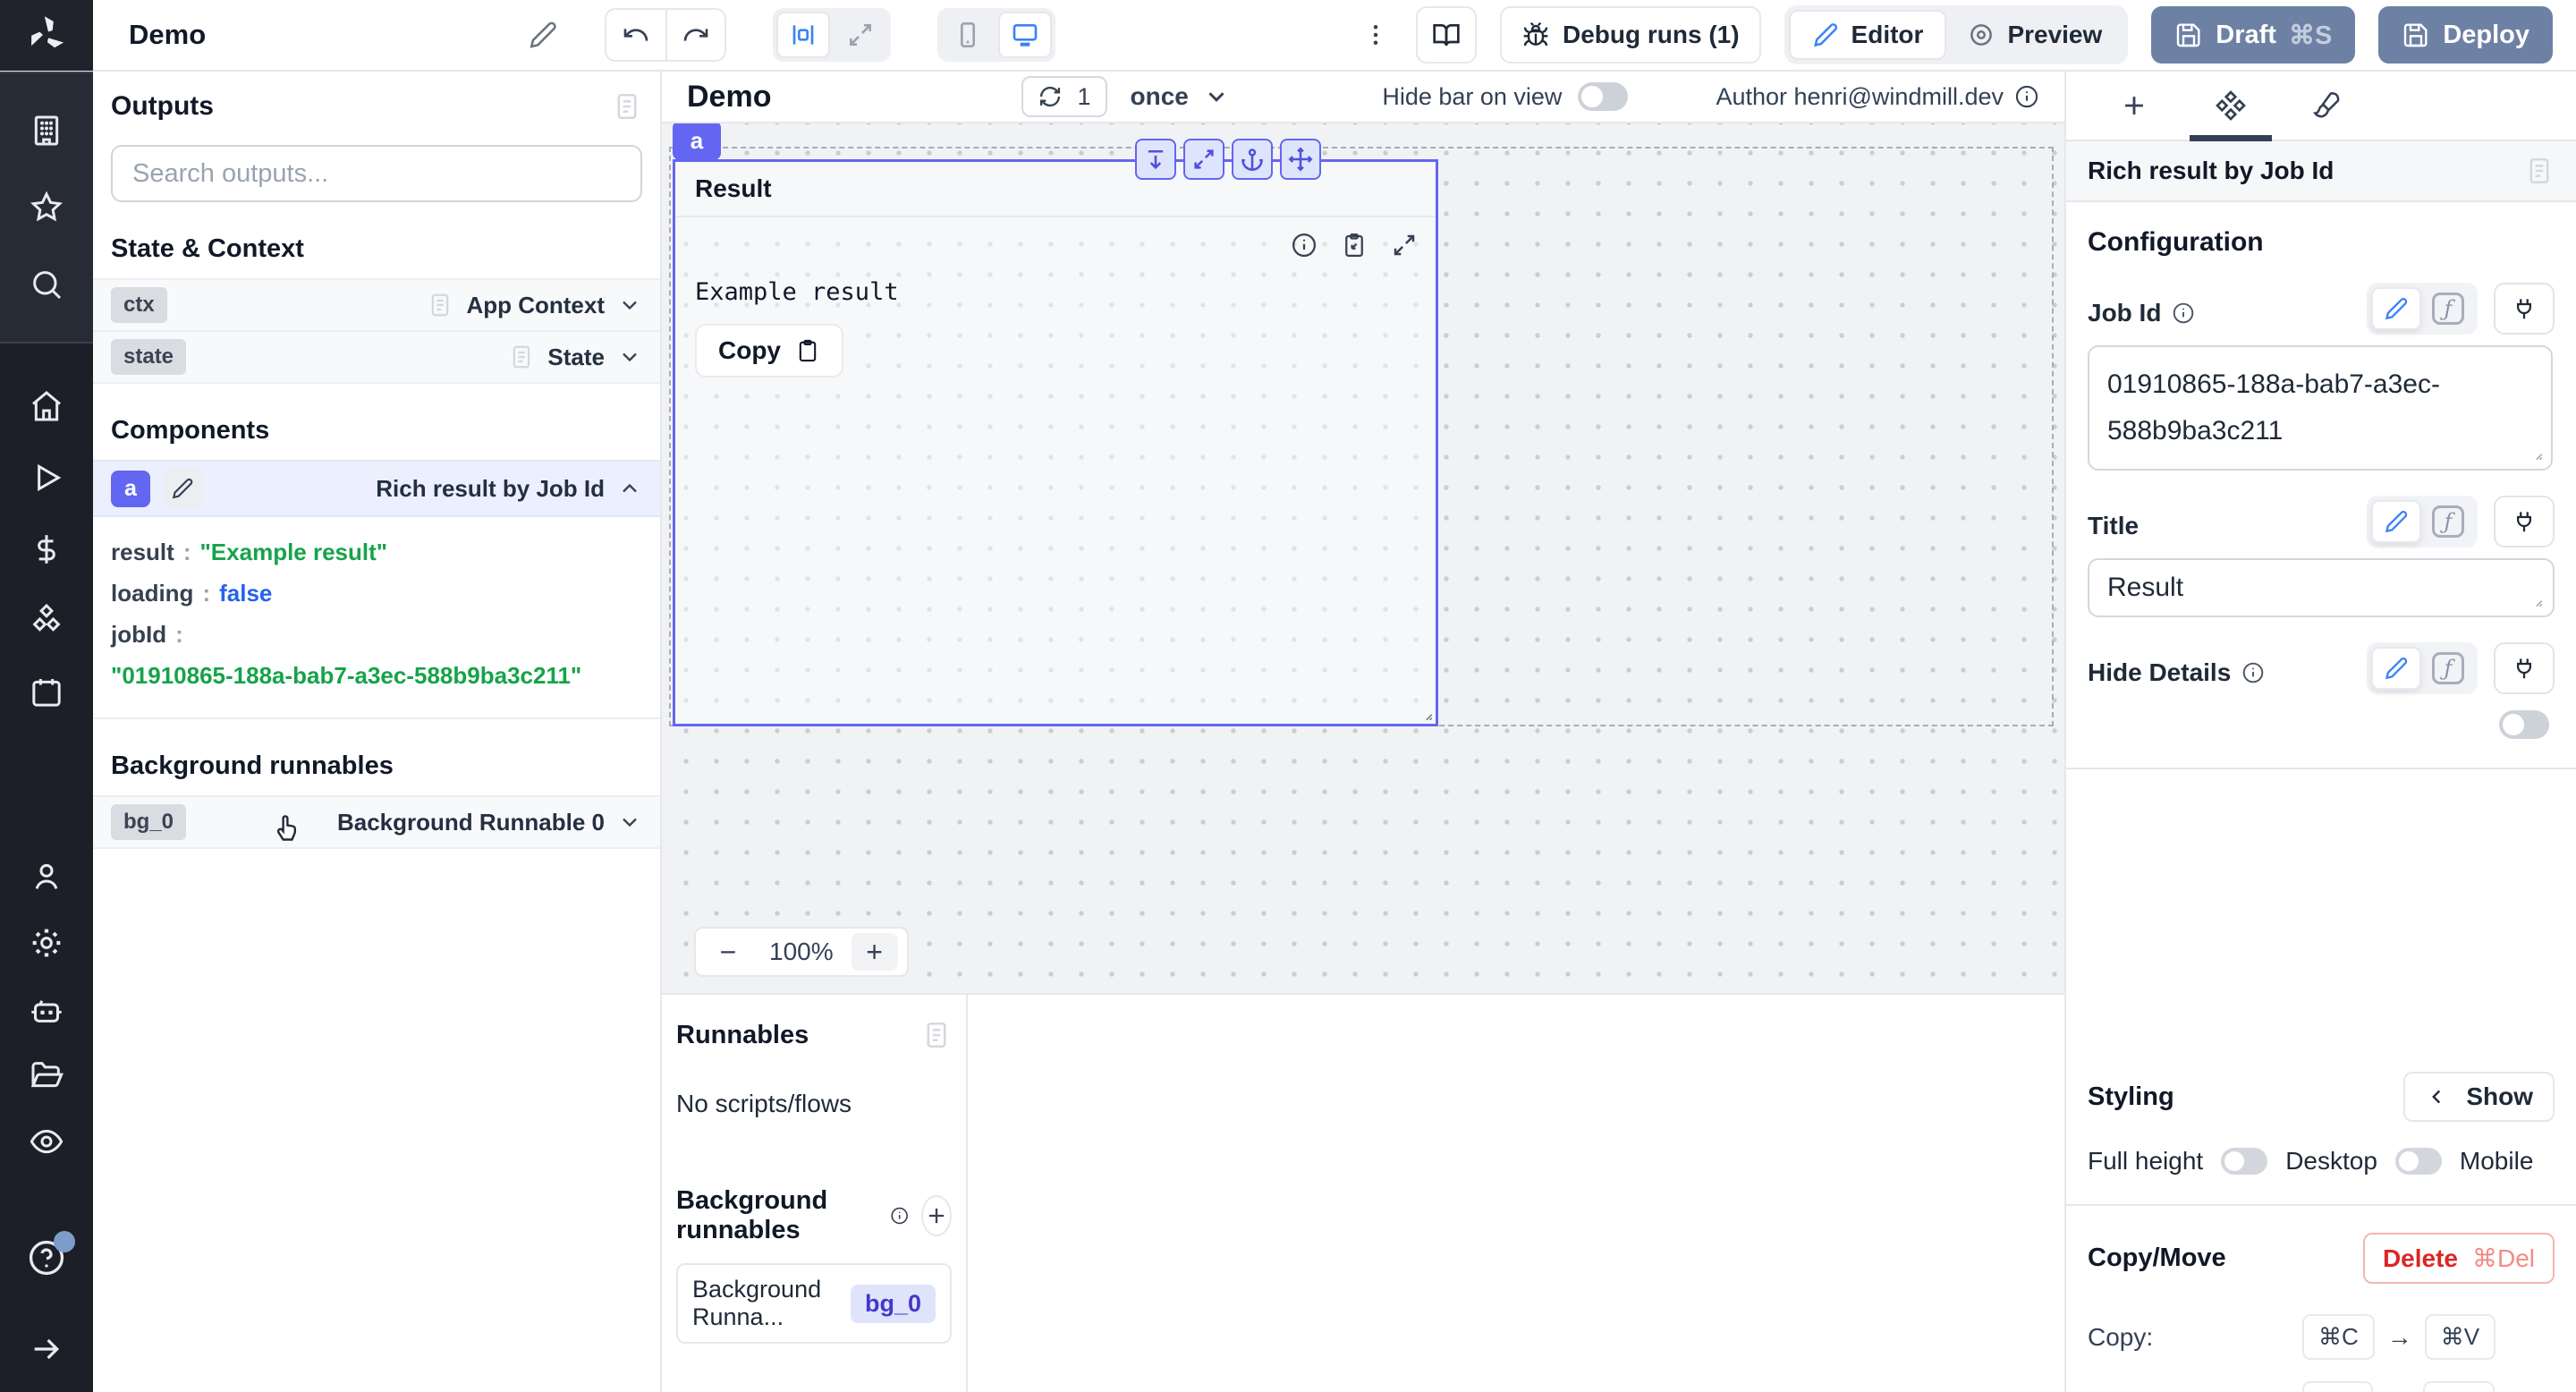 This screenshot has height=1392, width=2576. What do you see at coordinates (860, 35) in the screenshot?
I see `full-width-layout-button` at bounding box center [860, 35].